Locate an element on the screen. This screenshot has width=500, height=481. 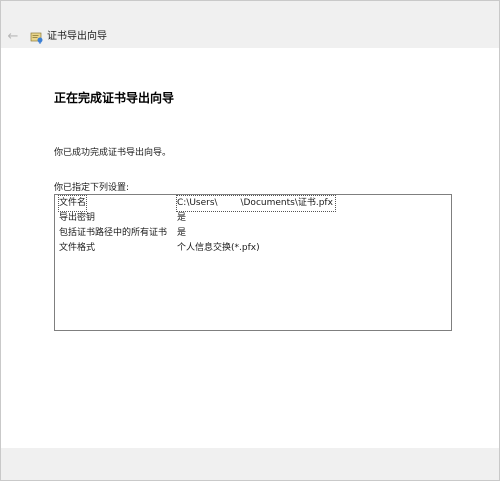
settings-value: C:\Users\ \Documents\证书.pfx is located at coordinates (256, 203).